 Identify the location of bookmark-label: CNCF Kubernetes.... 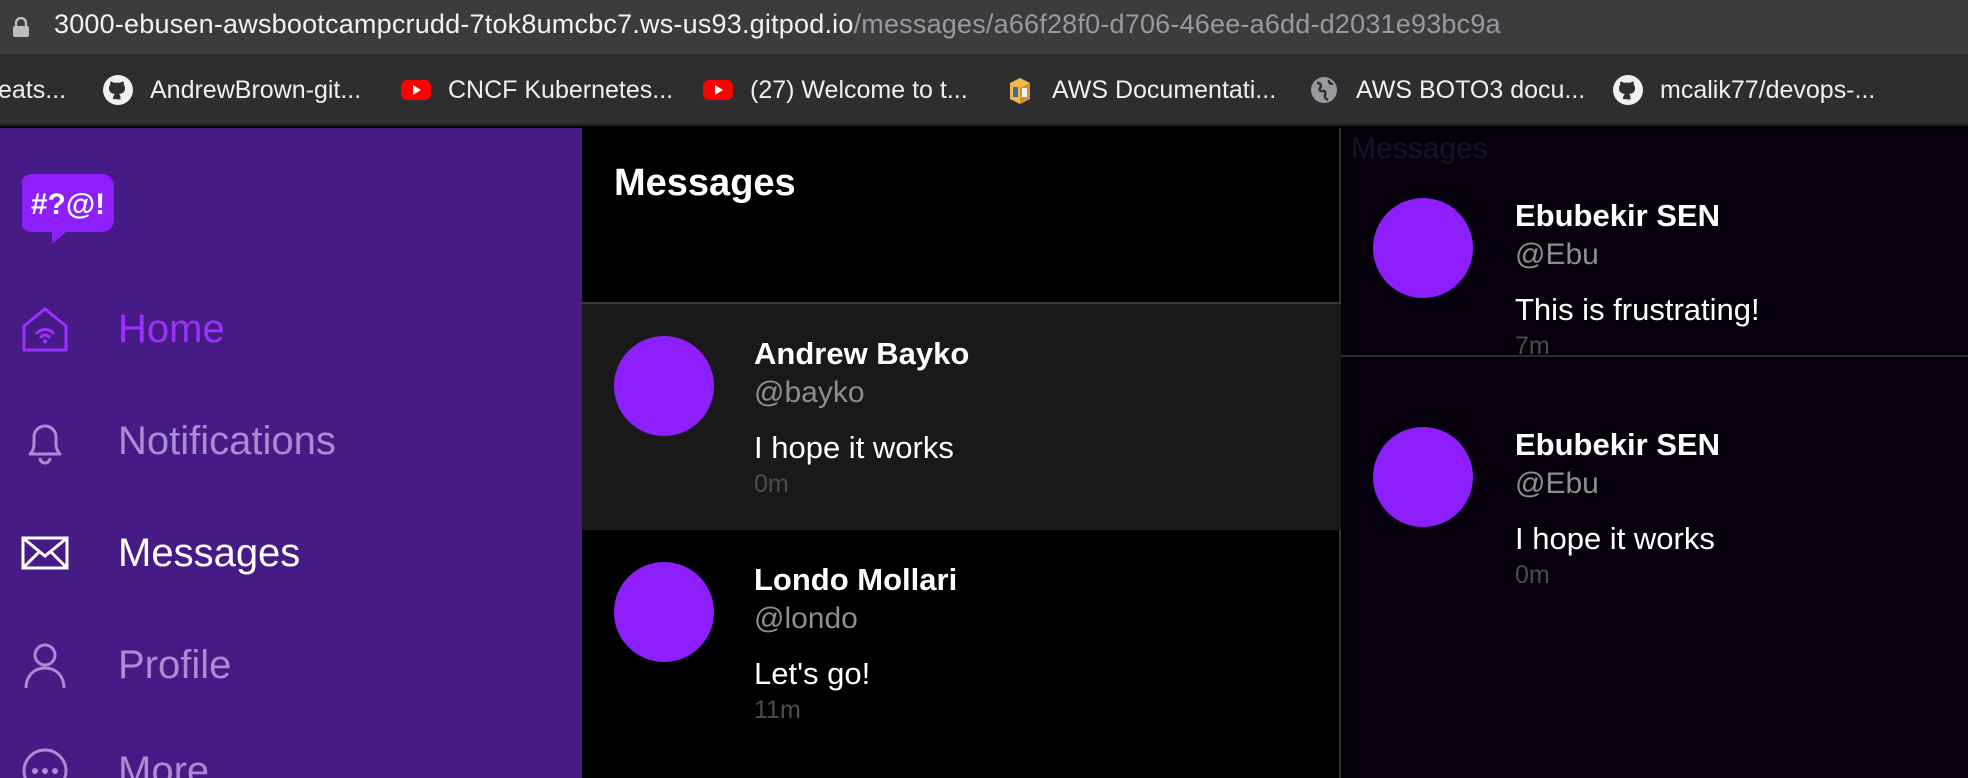
(561, 89).